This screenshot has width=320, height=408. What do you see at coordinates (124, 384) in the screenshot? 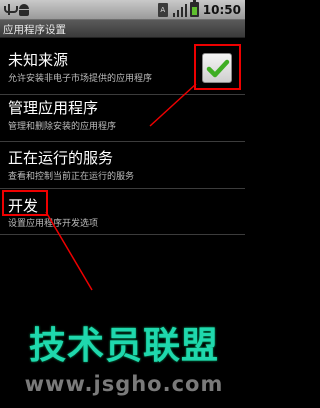
I see `watermark-url: www.jsgho.com` at bounding box center [124, 384].